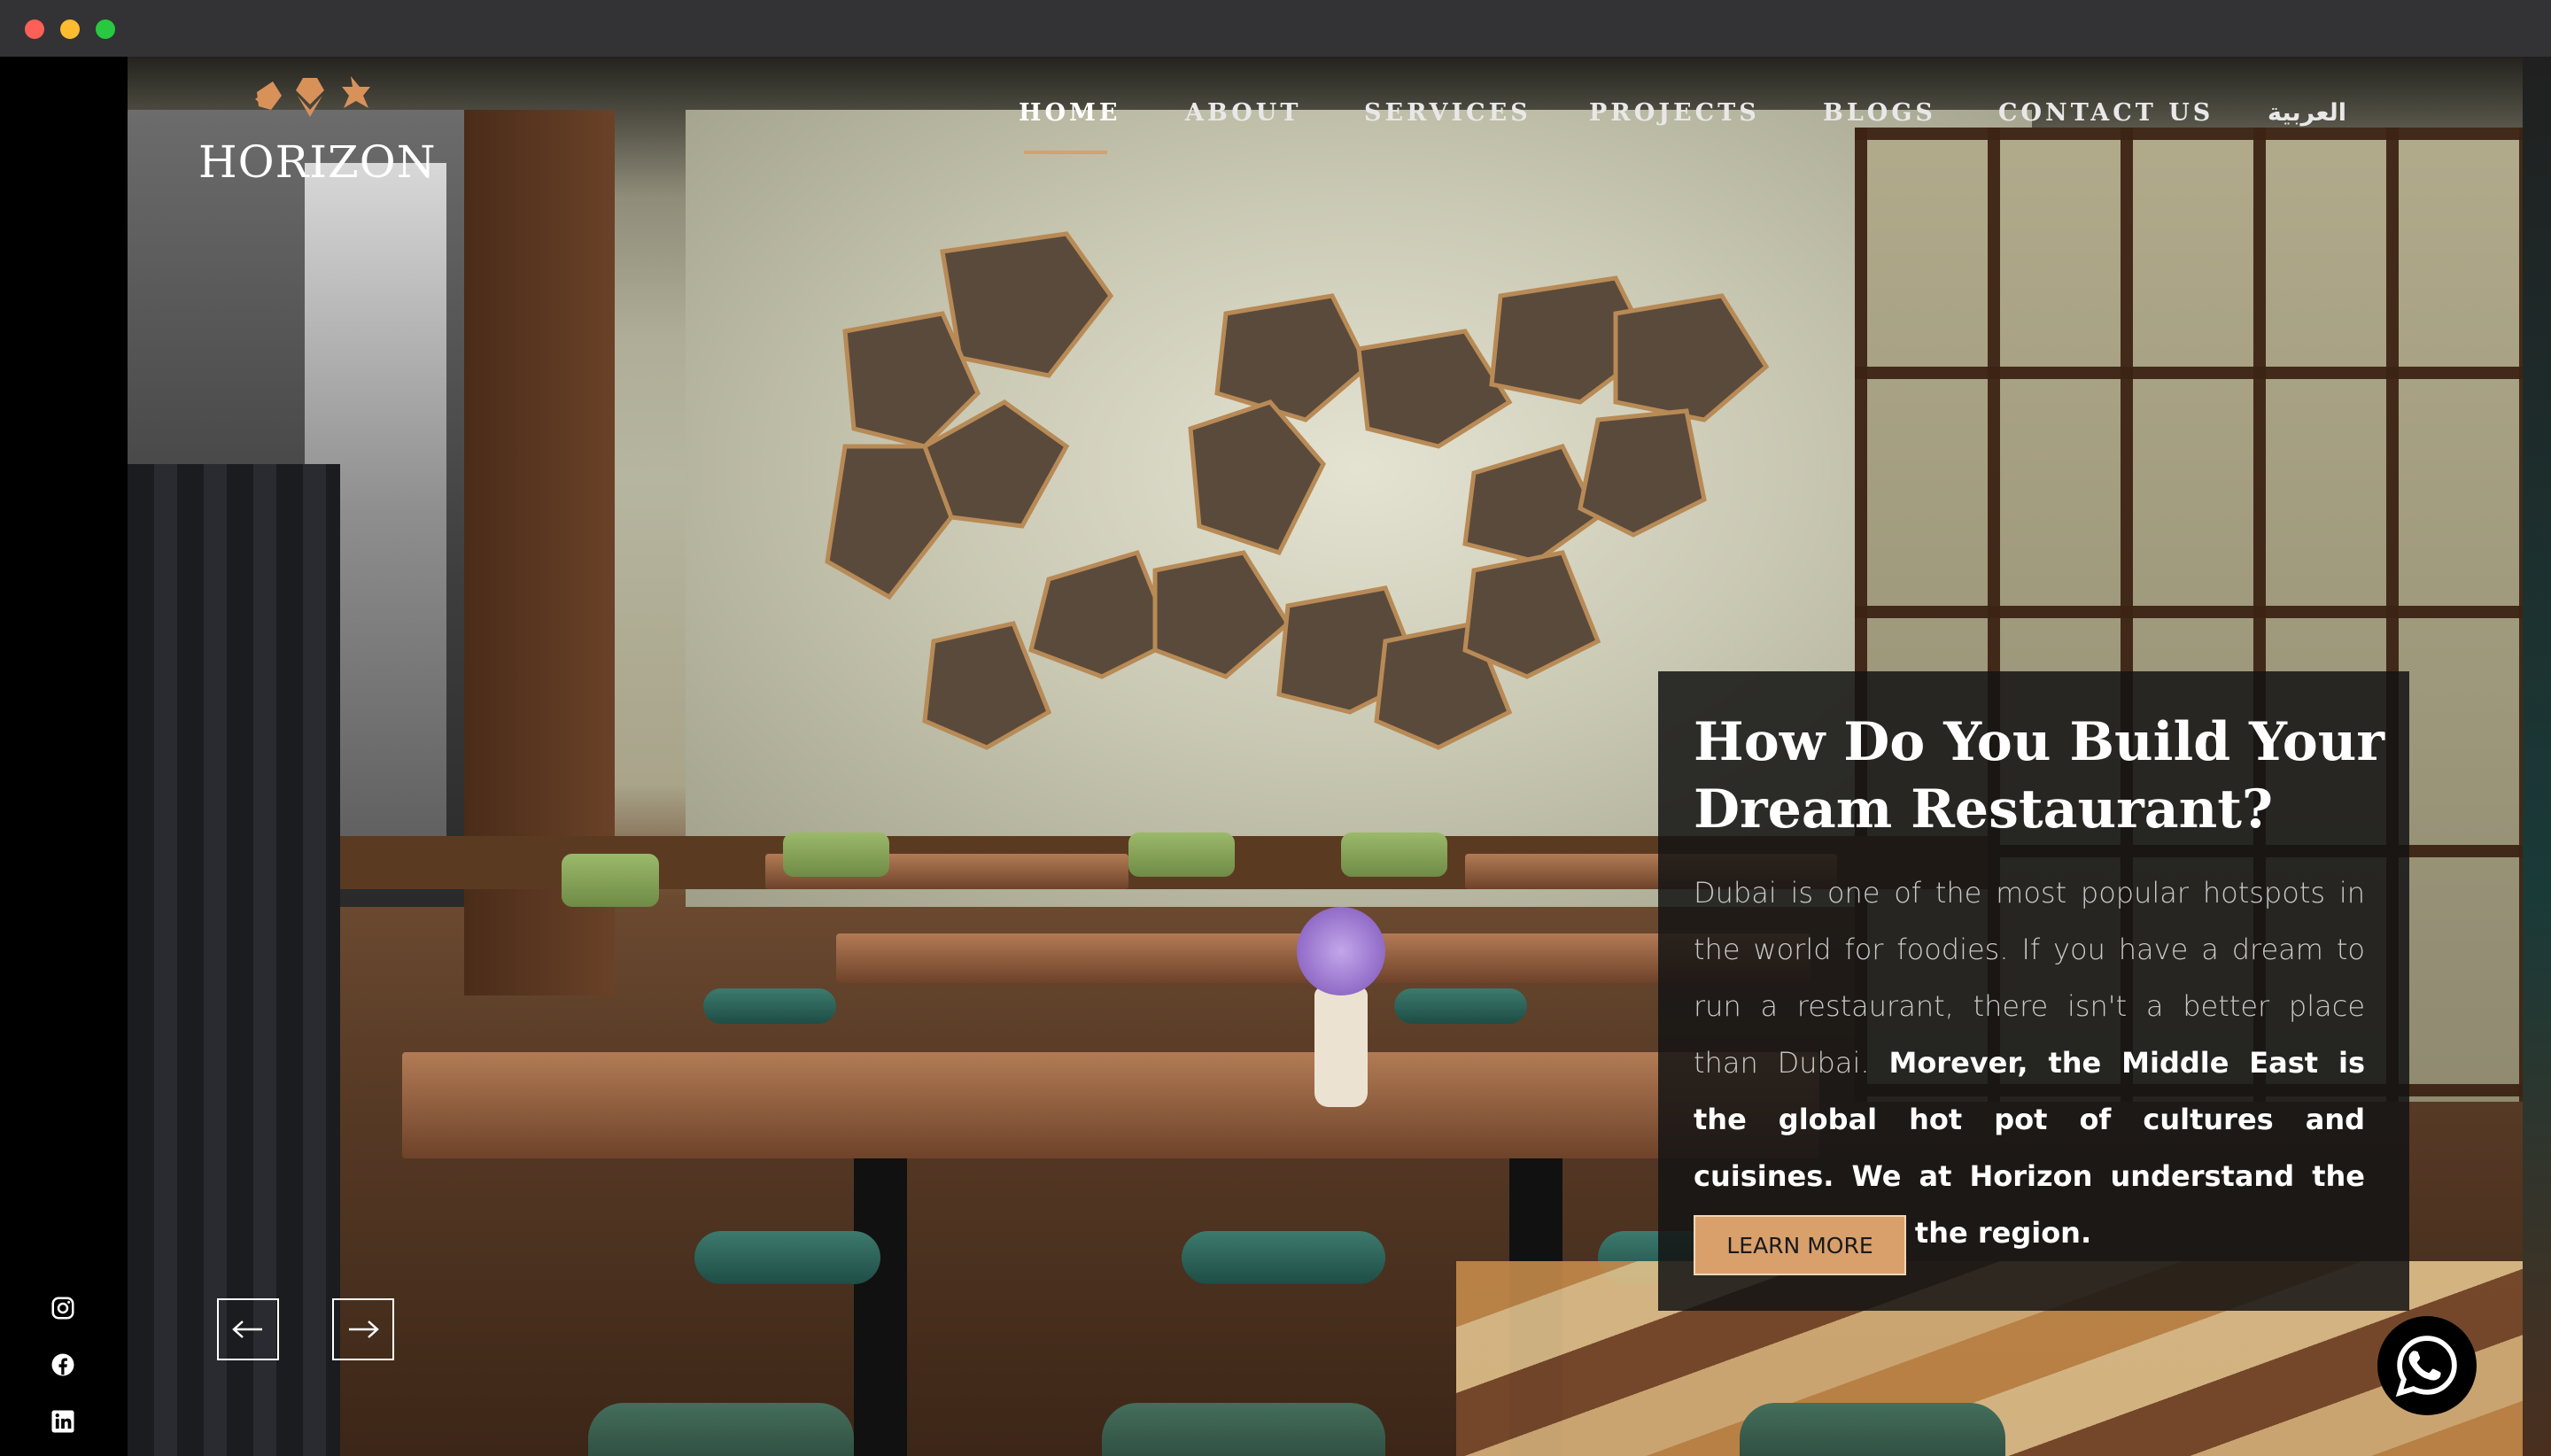  Describe the element at coordinates (1674, 113) in the screenshot. I see `nav-projects: PROJECTS` at that location.